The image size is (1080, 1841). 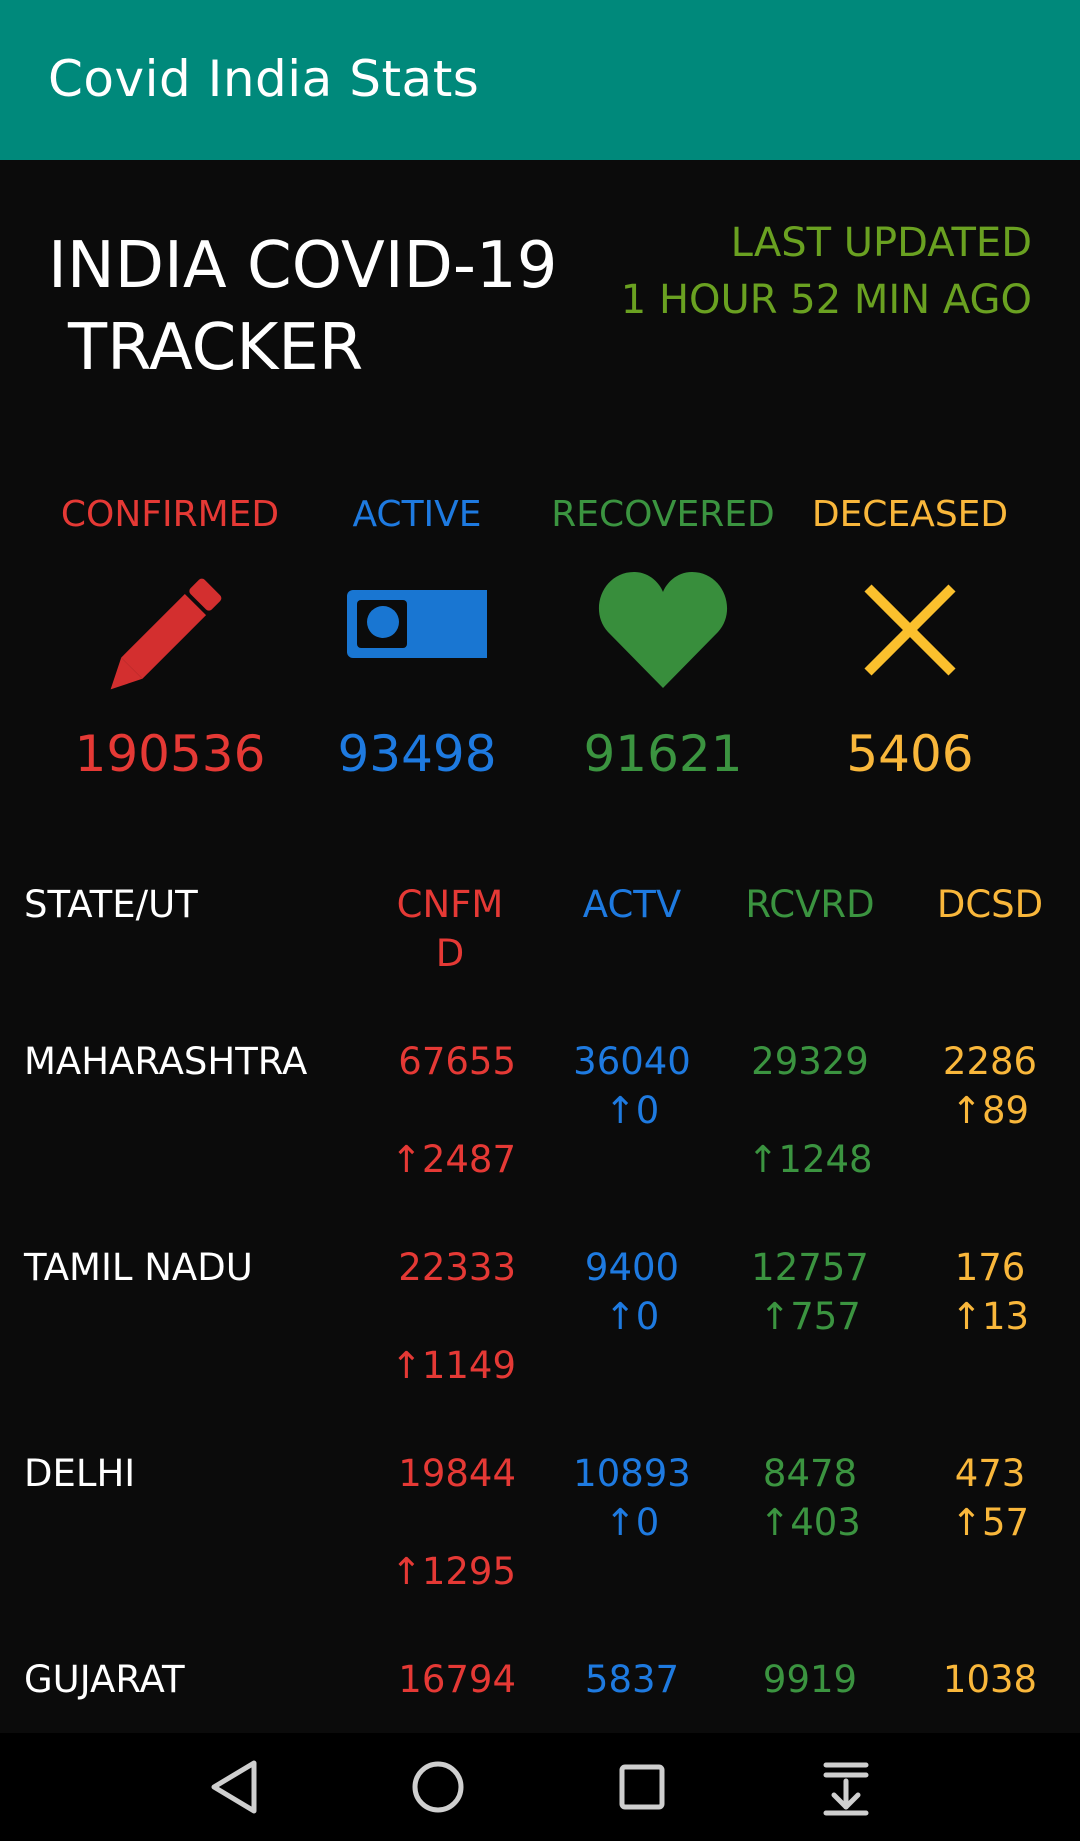 I want to click on home-circle-icon, so click(x=438, y=1787).